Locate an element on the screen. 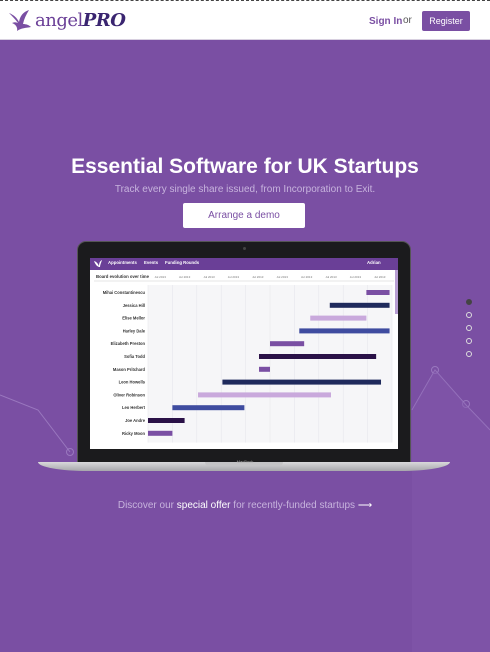 Image resolution: width=490 pixels, height=652 pixels. offer-prefix: Discover our is located at coordinates (145, 505).